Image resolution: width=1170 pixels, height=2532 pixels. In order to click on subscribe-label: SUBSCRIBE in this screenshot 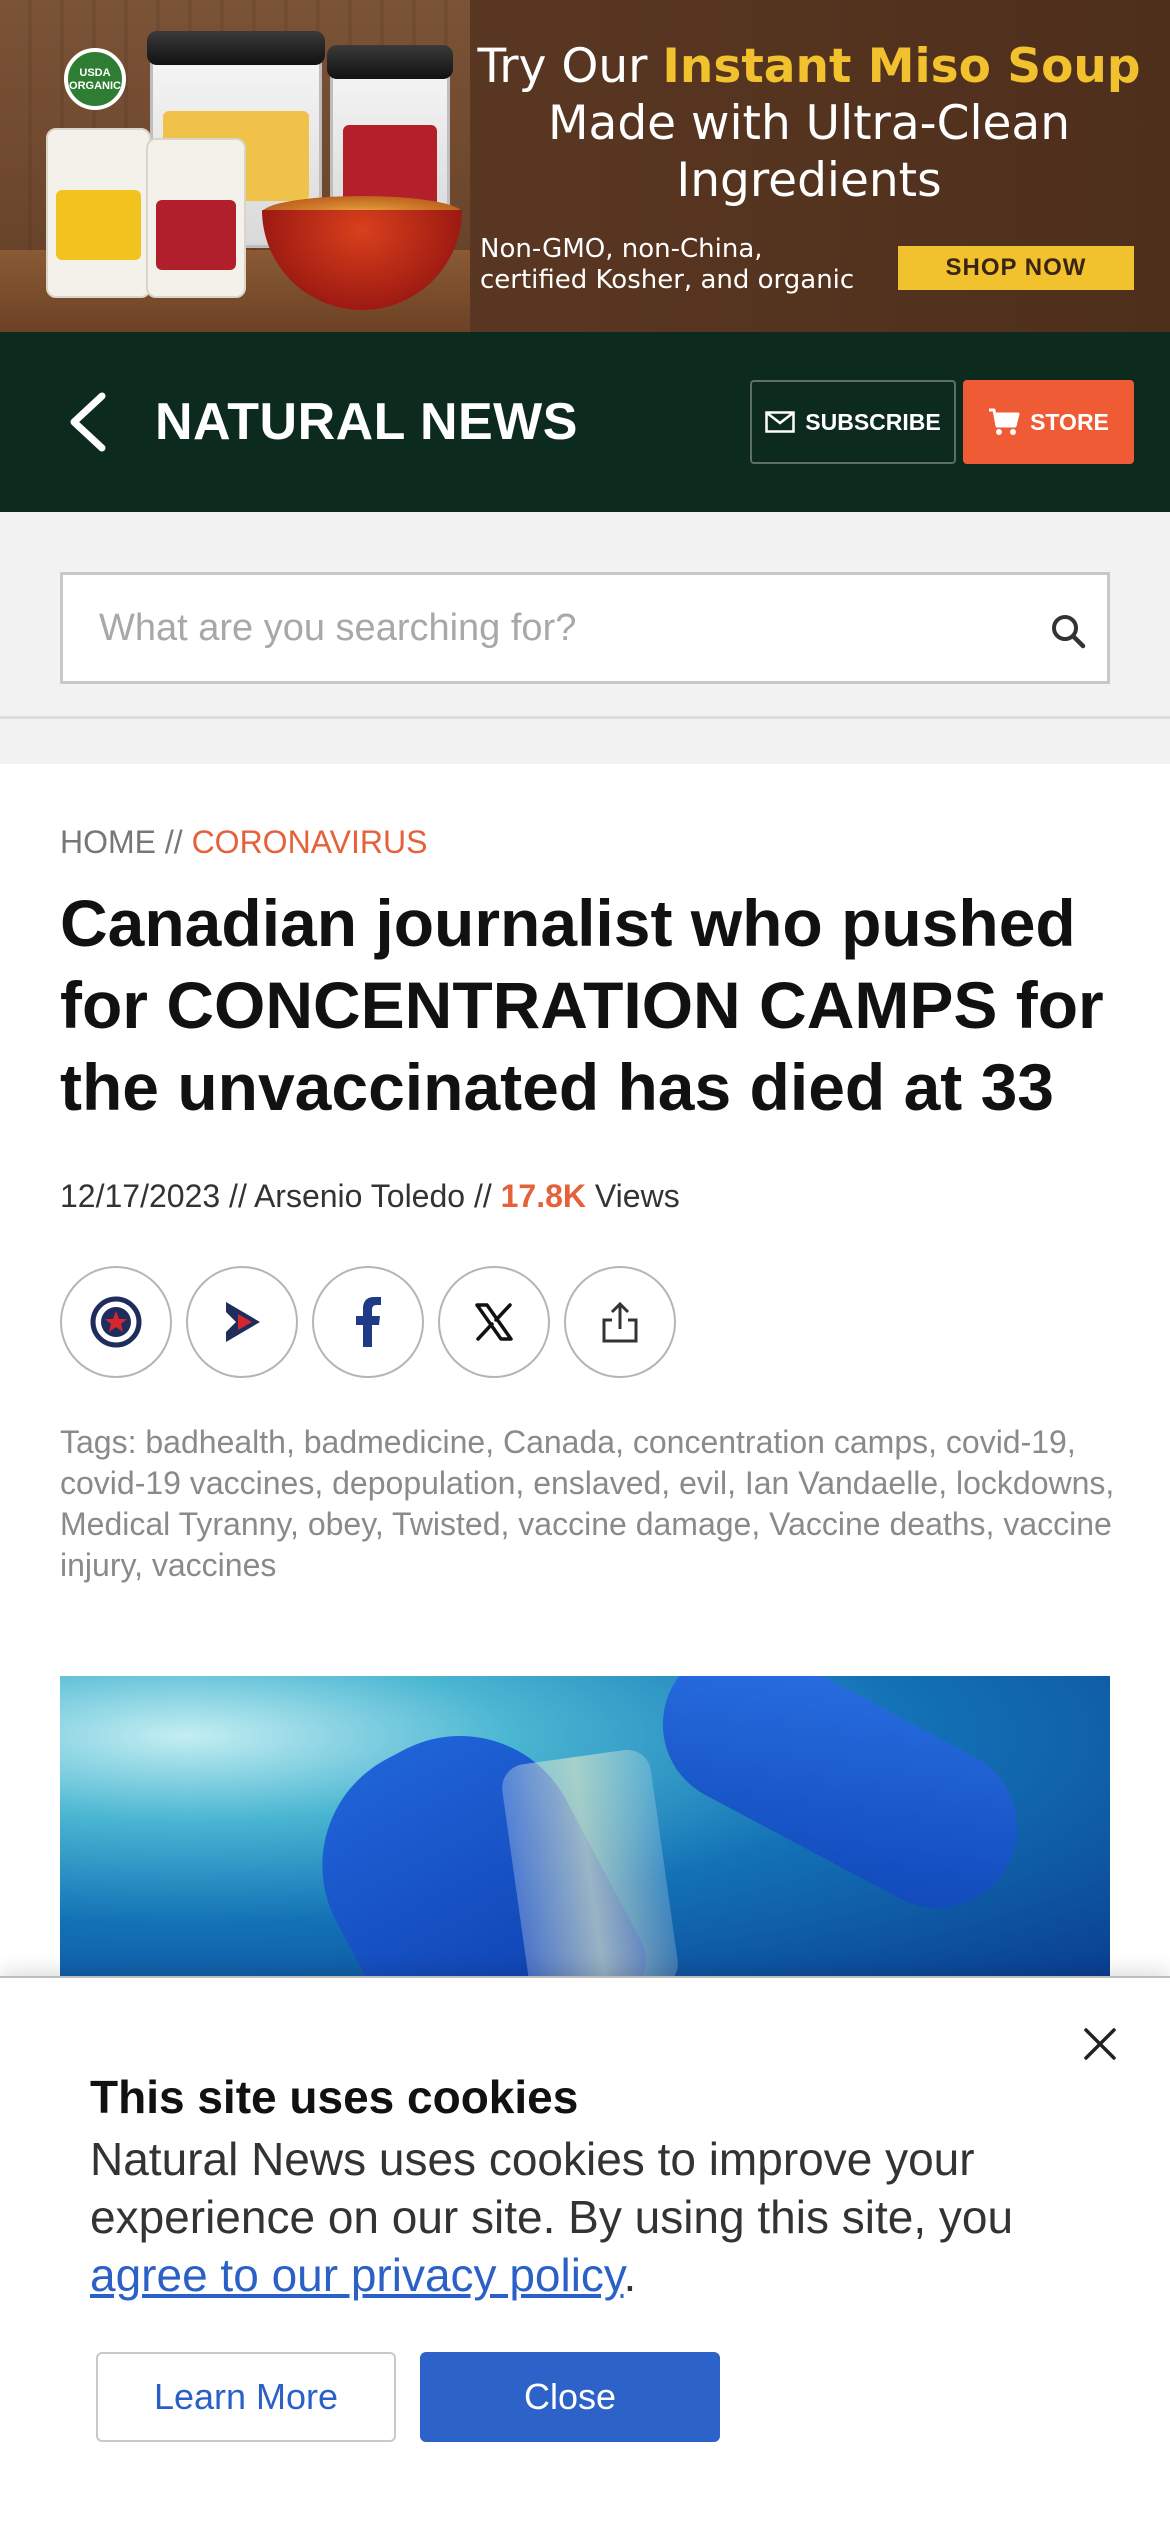, I will do `click(873, 421)`.